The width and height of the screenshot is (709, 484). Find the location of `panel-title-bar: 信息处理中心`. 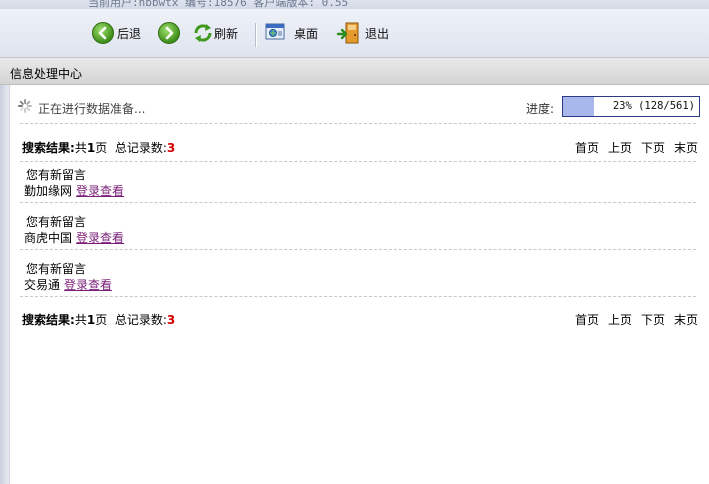

panel-title-bar: 信息处理中心 is located at coordinates (354, 71).